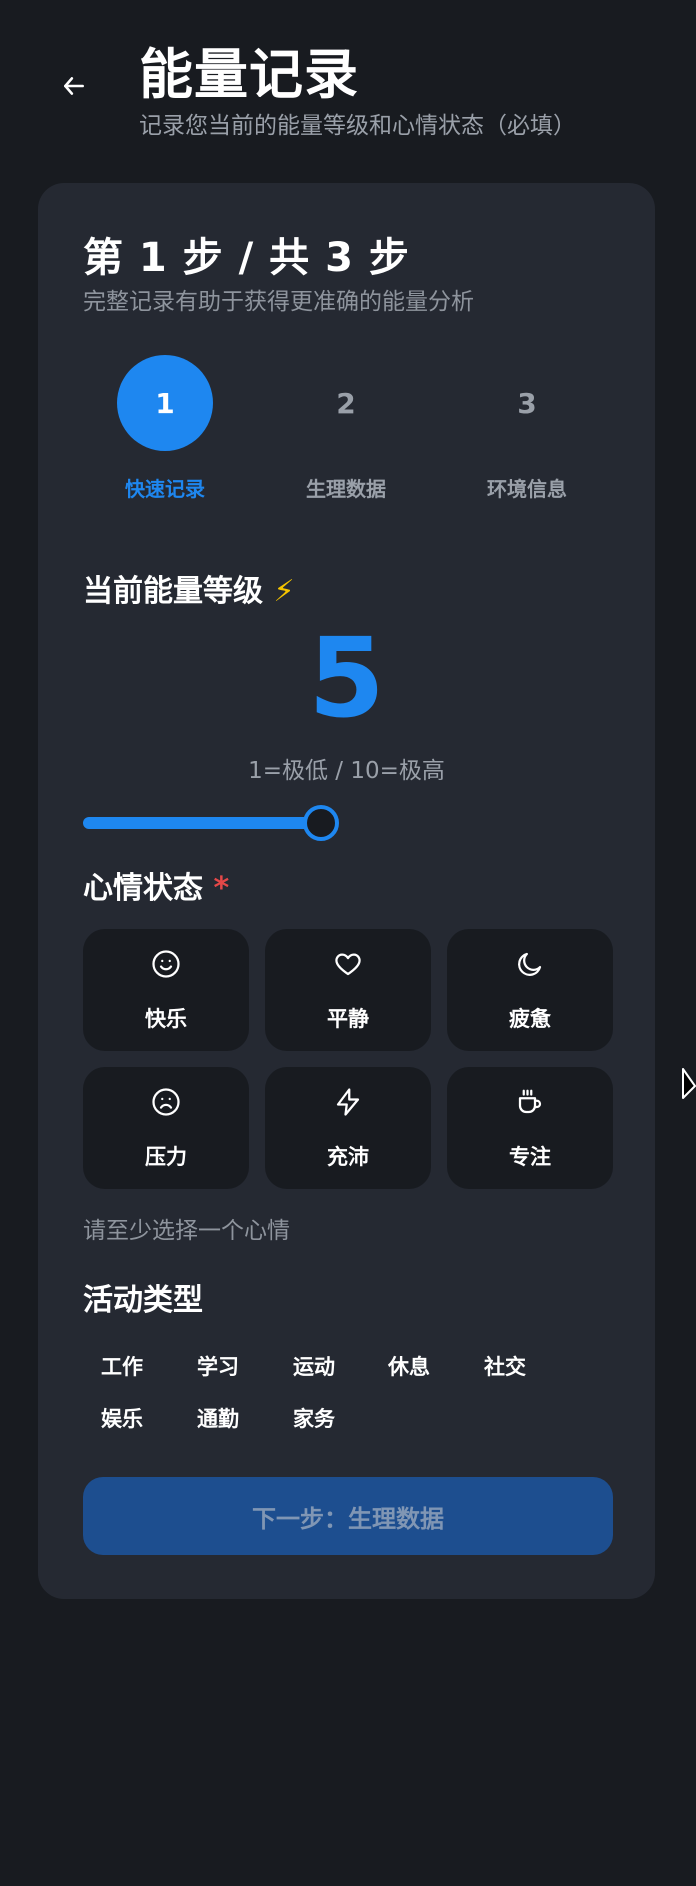 The width and height of the screenshot is (696, 1886). I want to click on mood-option-happy: 快乐, so click(166, 990).